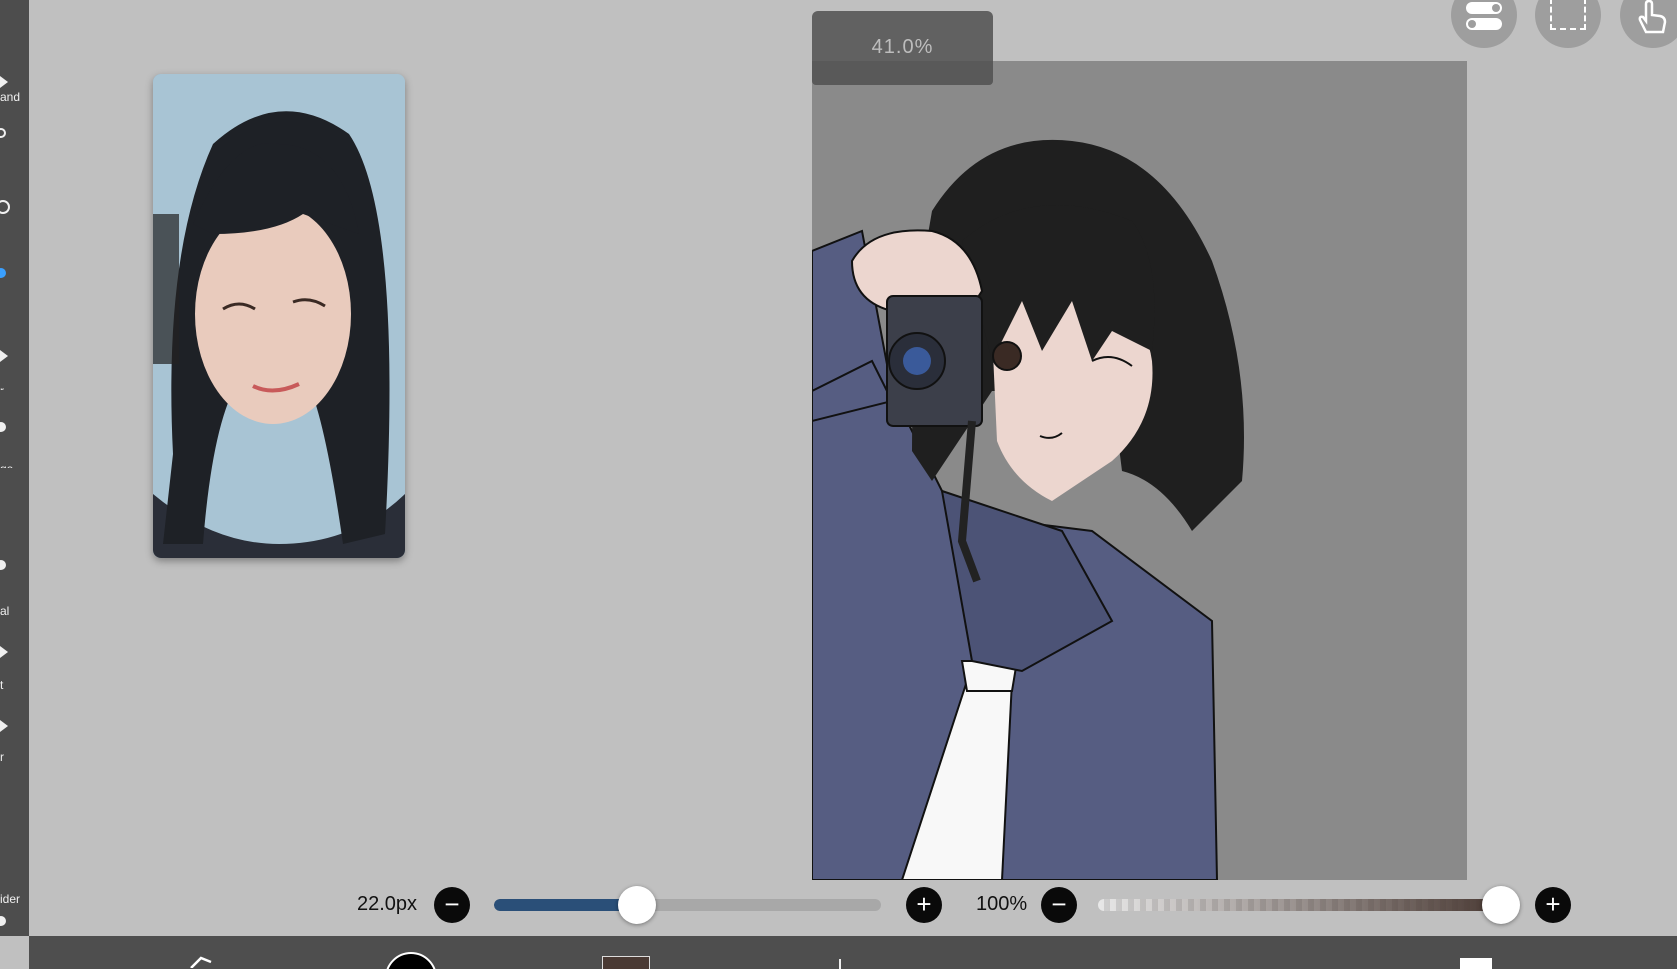 This screenshot has height=969, width=1677. What do you see at coordinates (14, 590) in the screenshot?
I see `tool-bucket: al` at bounding box center [14, 590].